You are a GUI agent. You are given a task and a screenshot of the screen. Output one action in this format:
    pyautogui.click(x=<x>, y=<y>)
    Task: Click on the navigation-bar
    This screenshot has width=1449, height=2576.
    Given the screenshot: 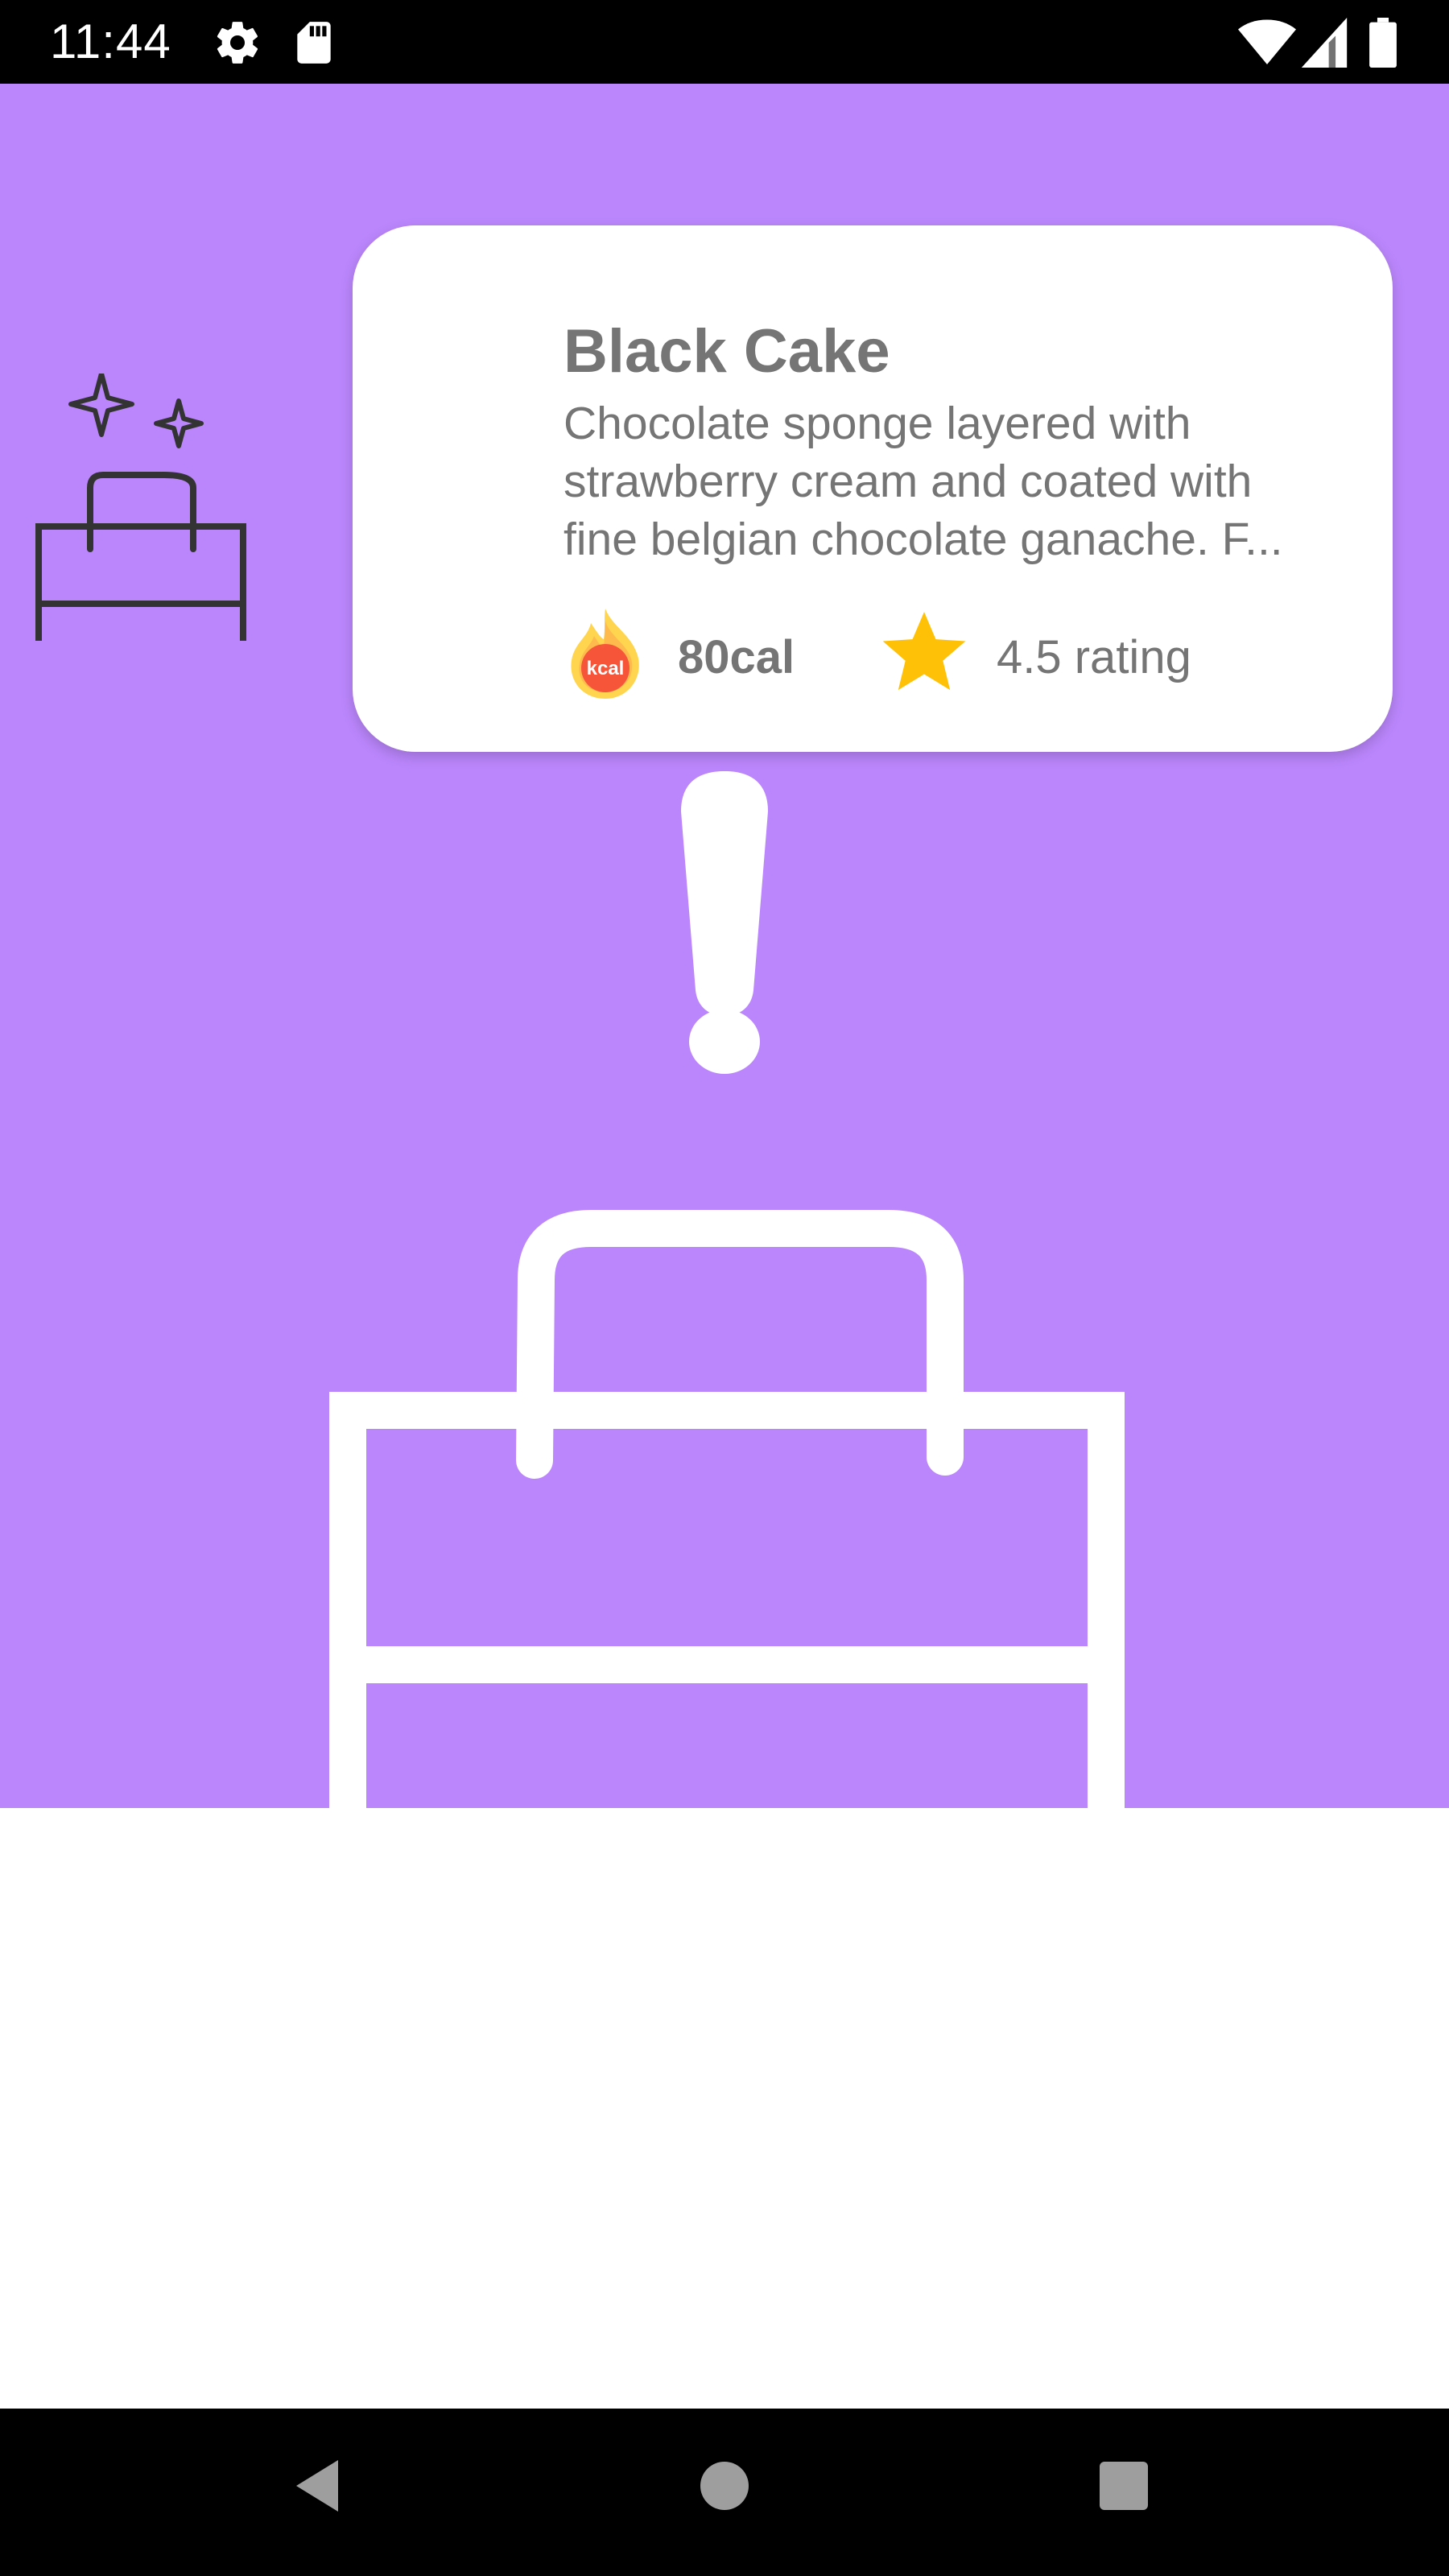 What is the action you would take?
    pyautogui.click(x=724, y=2492)
    